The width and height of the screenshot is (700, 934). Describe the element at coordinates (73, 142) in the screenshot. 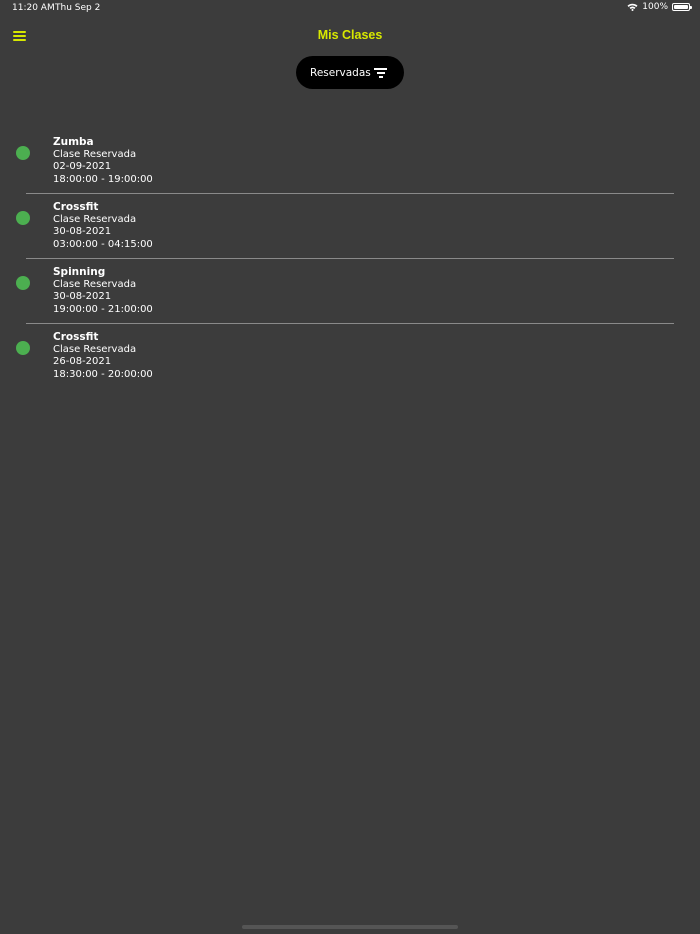

I see `class-name: Zumba` at that location.